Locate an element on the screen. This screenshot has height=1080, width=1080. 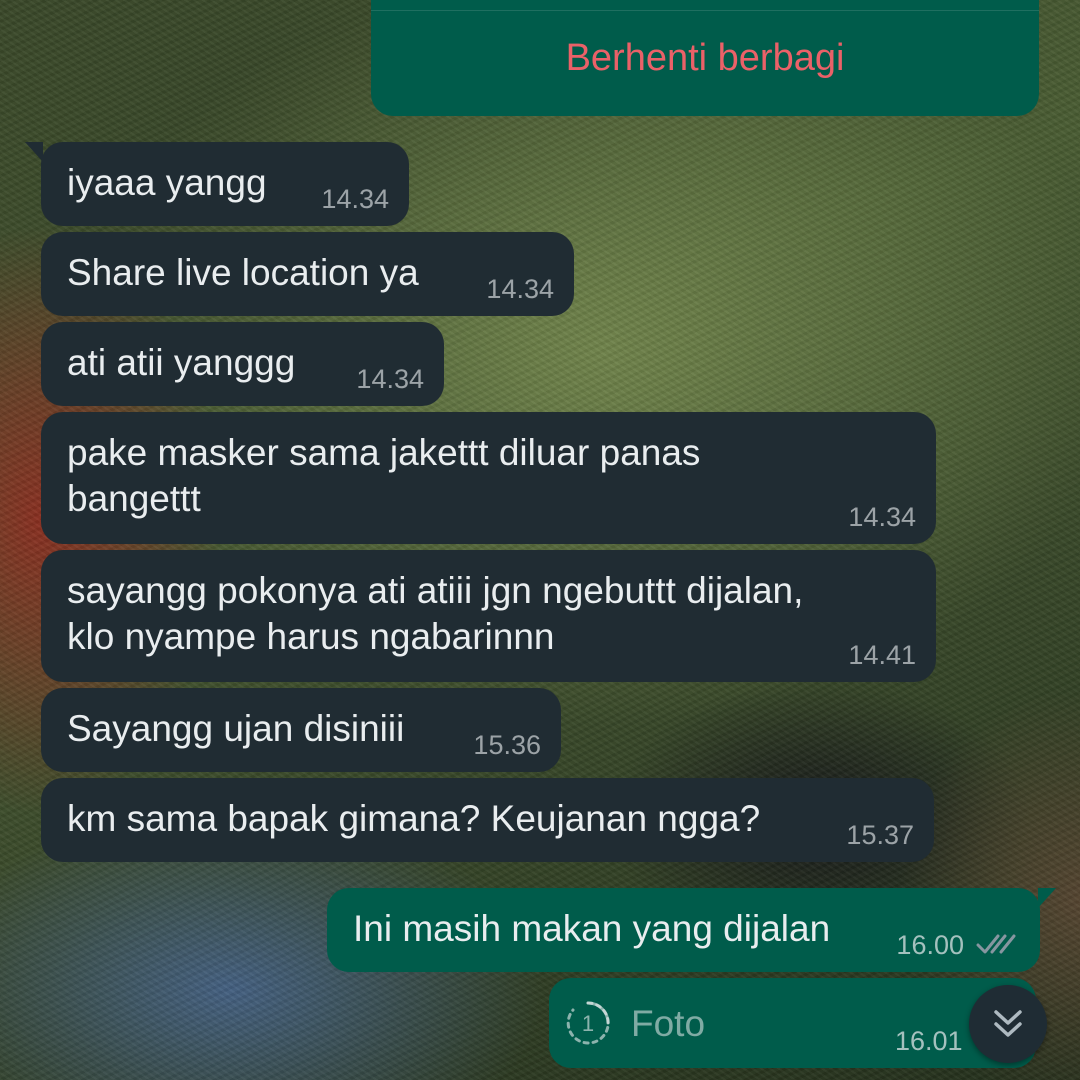
message-time: 15.36 is located at coordinates (507, 745).